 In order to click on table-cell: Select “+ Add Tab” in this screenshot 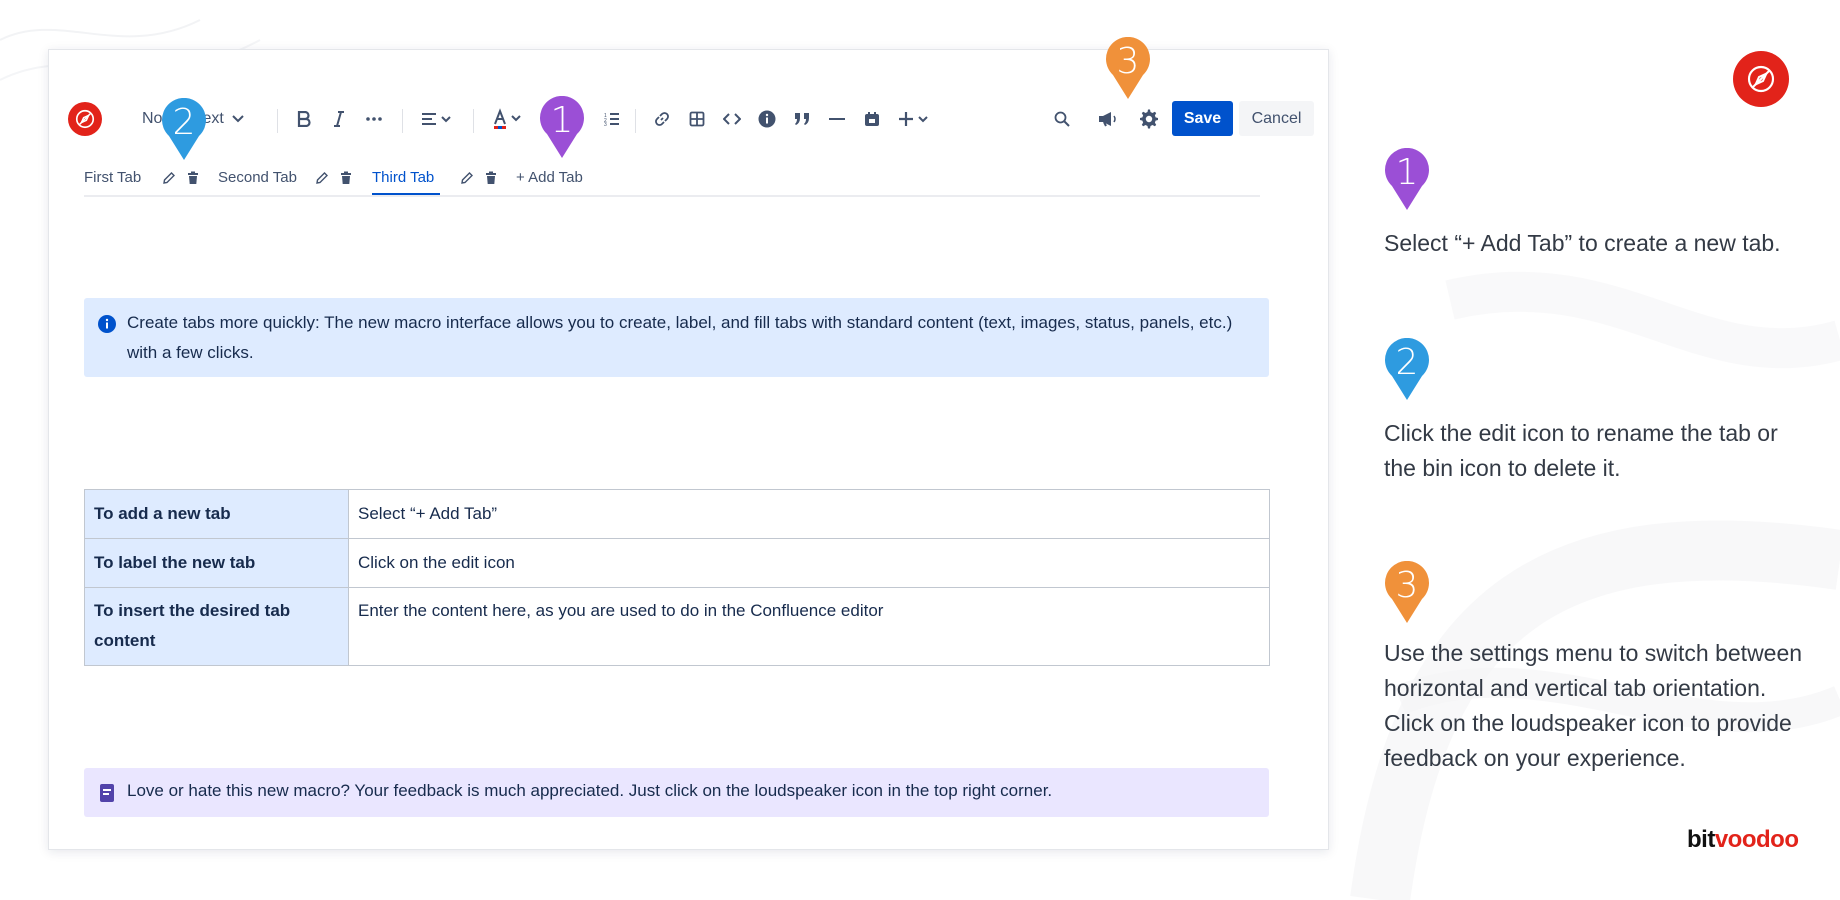, I will do `click(809, 514)`.